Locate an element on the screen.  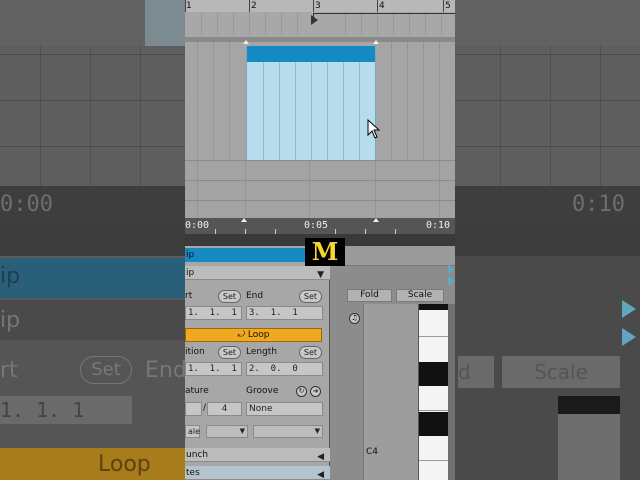
groove-hotswap-icon: ↻ is located at coordinates (301, 391).